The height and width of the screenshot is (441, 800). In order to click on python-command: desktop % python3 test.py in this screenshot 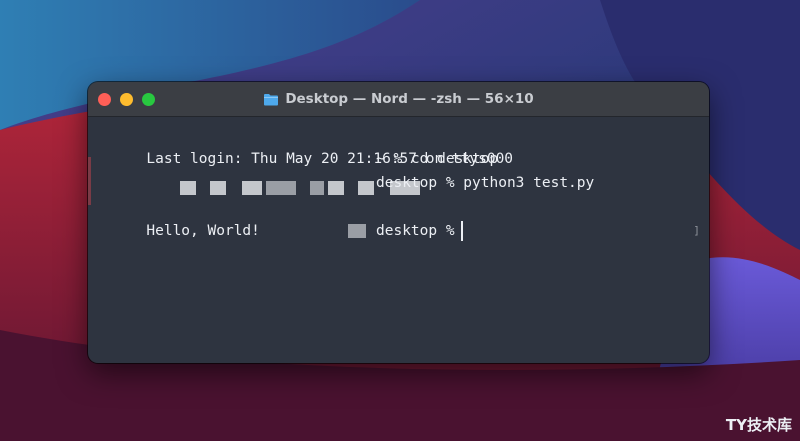, I will do `click(485, 183)`.